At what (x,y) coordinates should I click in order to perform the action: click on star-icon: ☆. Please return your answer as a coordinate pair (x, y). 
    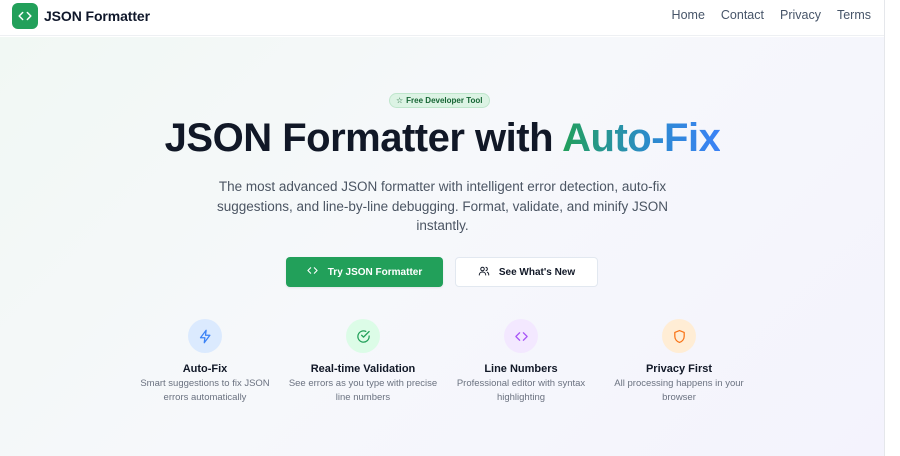
    Looking at the image, I should click on (400, 100).